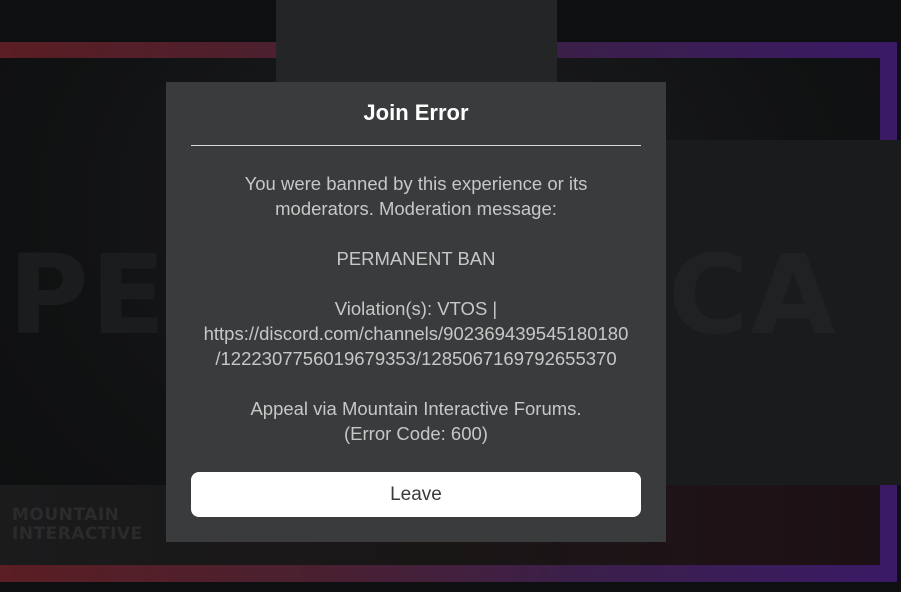 The height and width of the screenshot is (592, 901). Describe the element at coordinates (416, 145) in the screenshot. I see `dialog-divider` at that location.